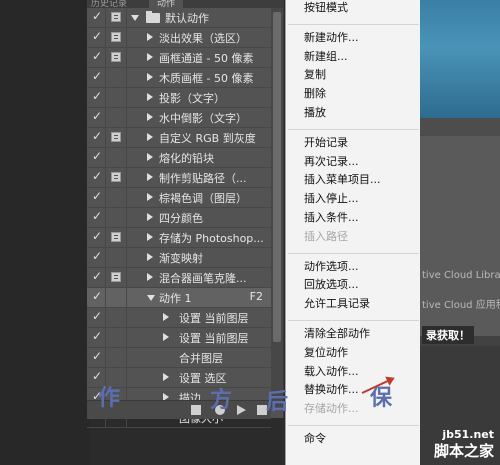 This screenshot has height=465, width=500. I want to click on tab-history: 历史记录, so click(109, 4).